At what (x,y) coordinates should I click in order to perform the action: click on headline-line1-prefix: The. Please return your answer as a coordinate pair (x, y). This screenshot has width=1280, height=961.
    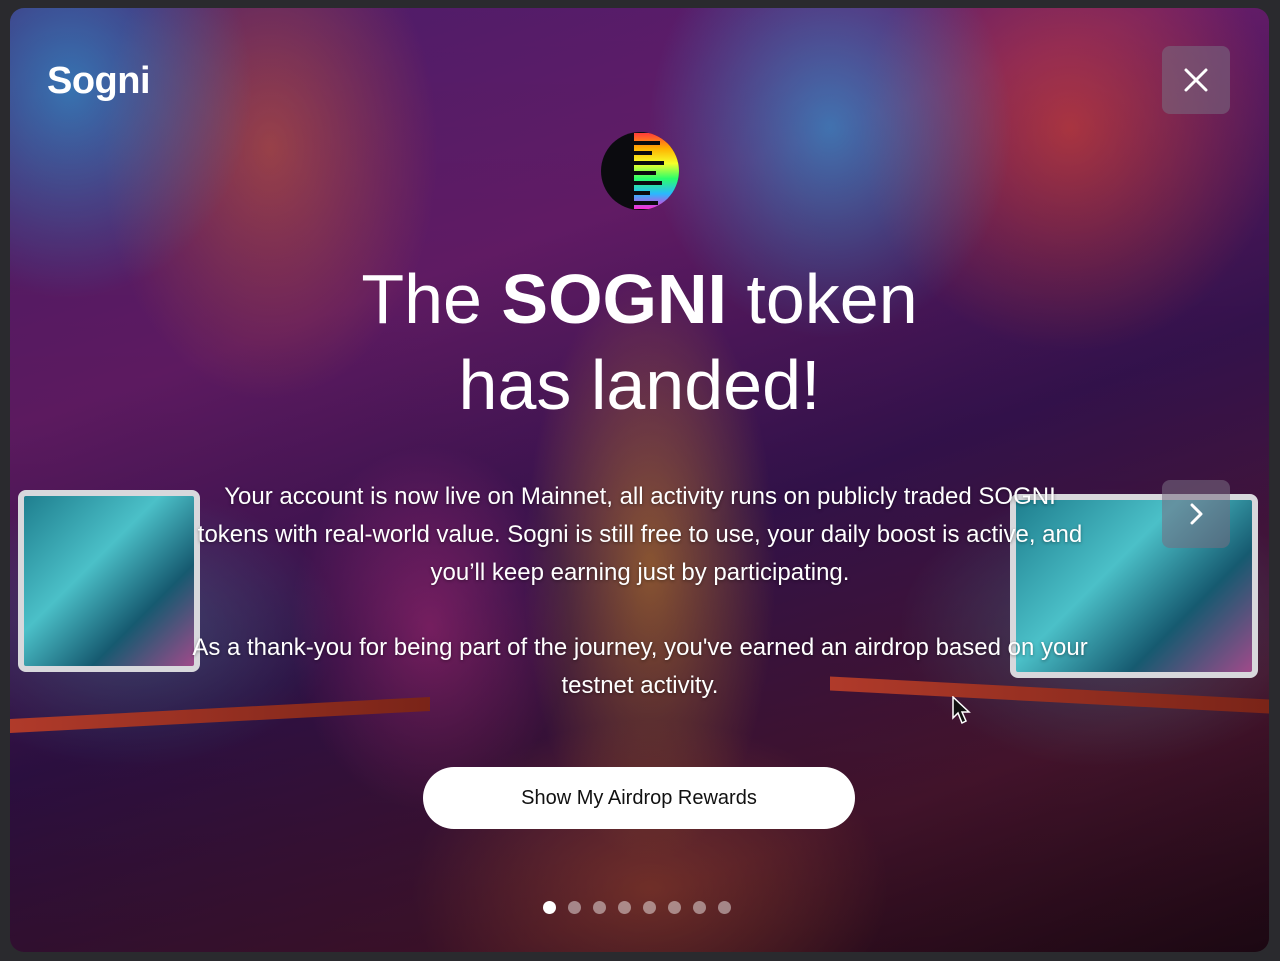
    Looking at the image, I should click on (431, 299).